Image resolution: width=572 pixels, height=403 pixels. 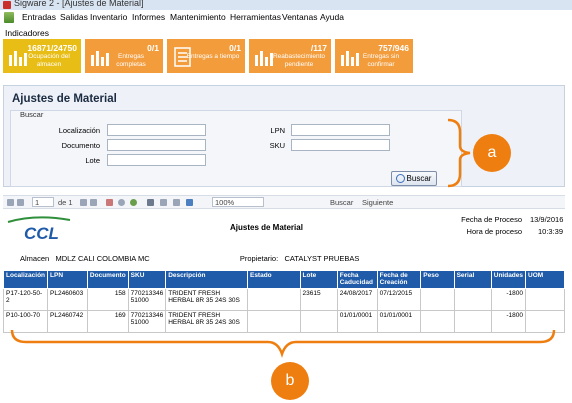 I want to click on find-link: Buscar, so click(x=341, y=202).